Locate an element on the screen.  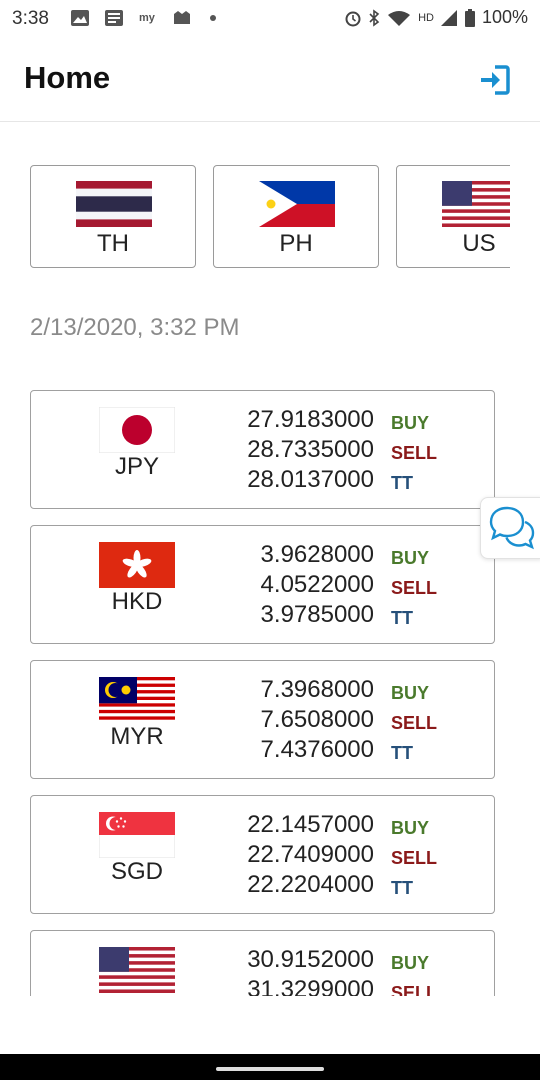
country-code: PH is located at coordinates (296, 243).